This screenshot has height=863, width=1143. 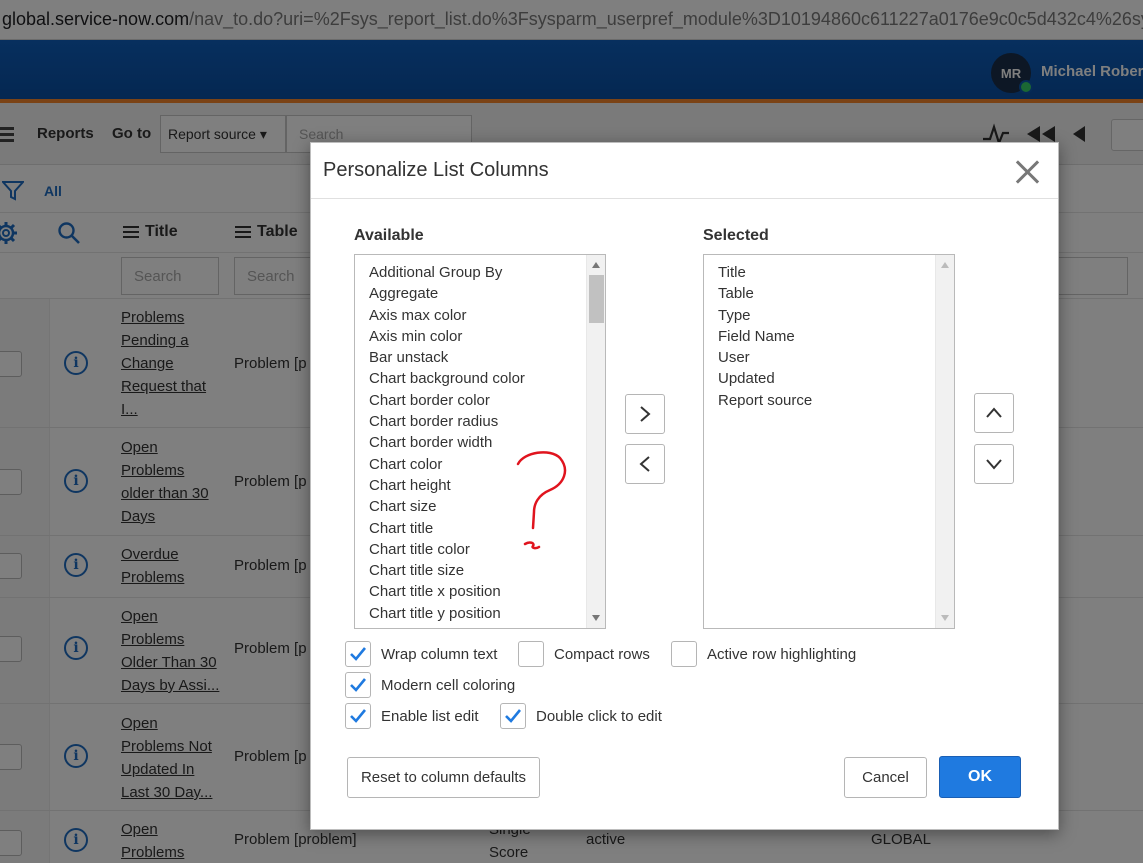 What do you see at coordinates (487, 421) in the screenshot?
I see `list-item: Chart border radius` at bounding box center [487, 421].